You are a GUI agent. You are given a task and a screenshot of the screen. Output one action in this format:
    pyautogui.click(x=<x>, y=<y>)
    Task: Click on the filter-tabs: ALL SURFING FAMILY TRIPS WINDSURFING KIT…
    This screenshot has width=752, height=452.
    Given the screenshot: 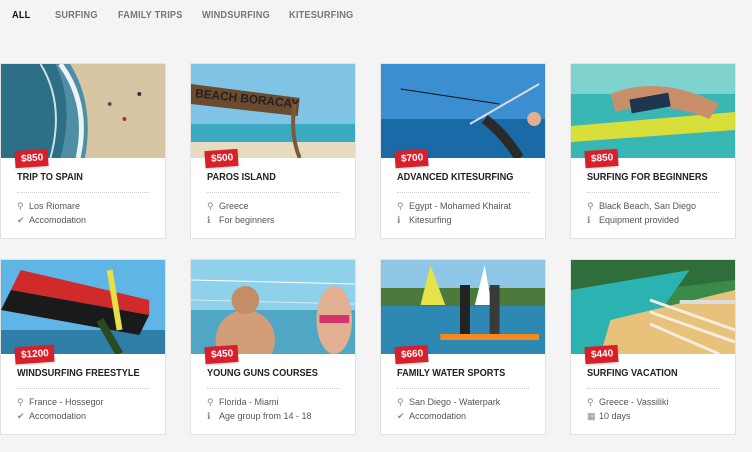 What is the action you would take?
    pyautogui.click(x=376, y=18)
    